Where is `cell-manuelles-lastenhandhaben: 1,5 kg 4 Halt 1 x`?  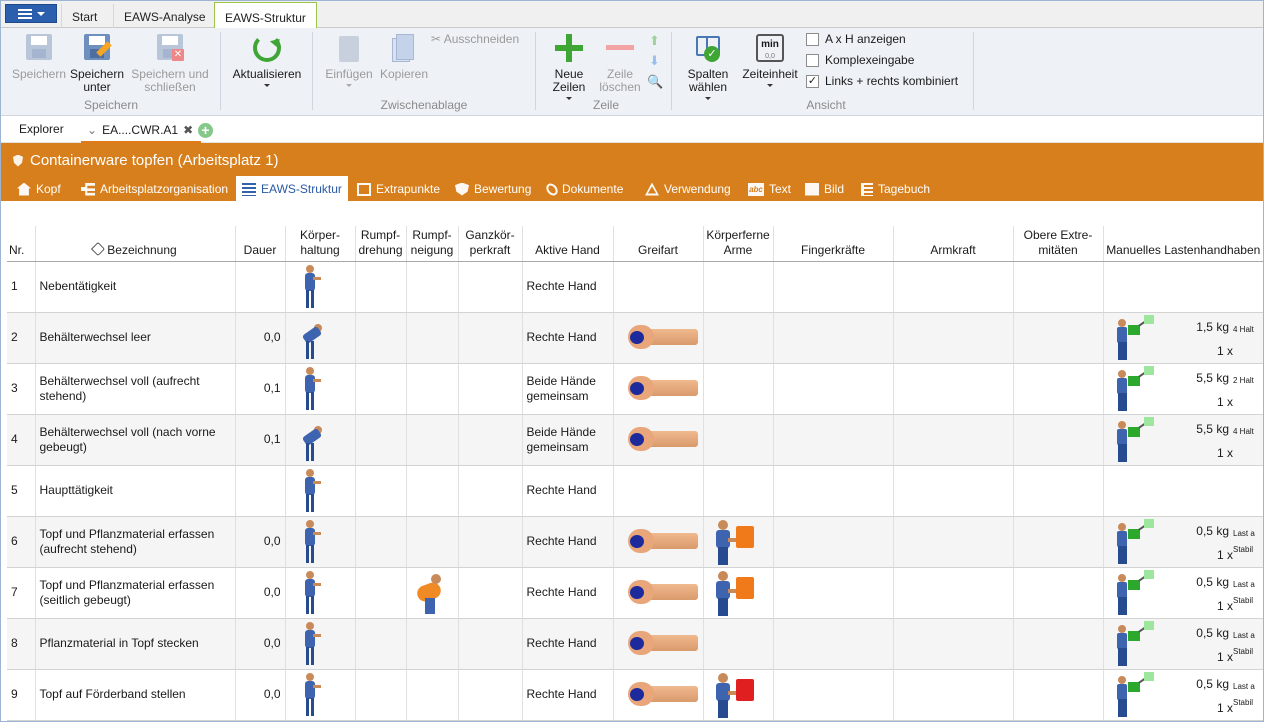
cell-manuelles-lastenhandhaben: 1,5 kg 4 Halt 1 x is located at coordinates (1182, 338).